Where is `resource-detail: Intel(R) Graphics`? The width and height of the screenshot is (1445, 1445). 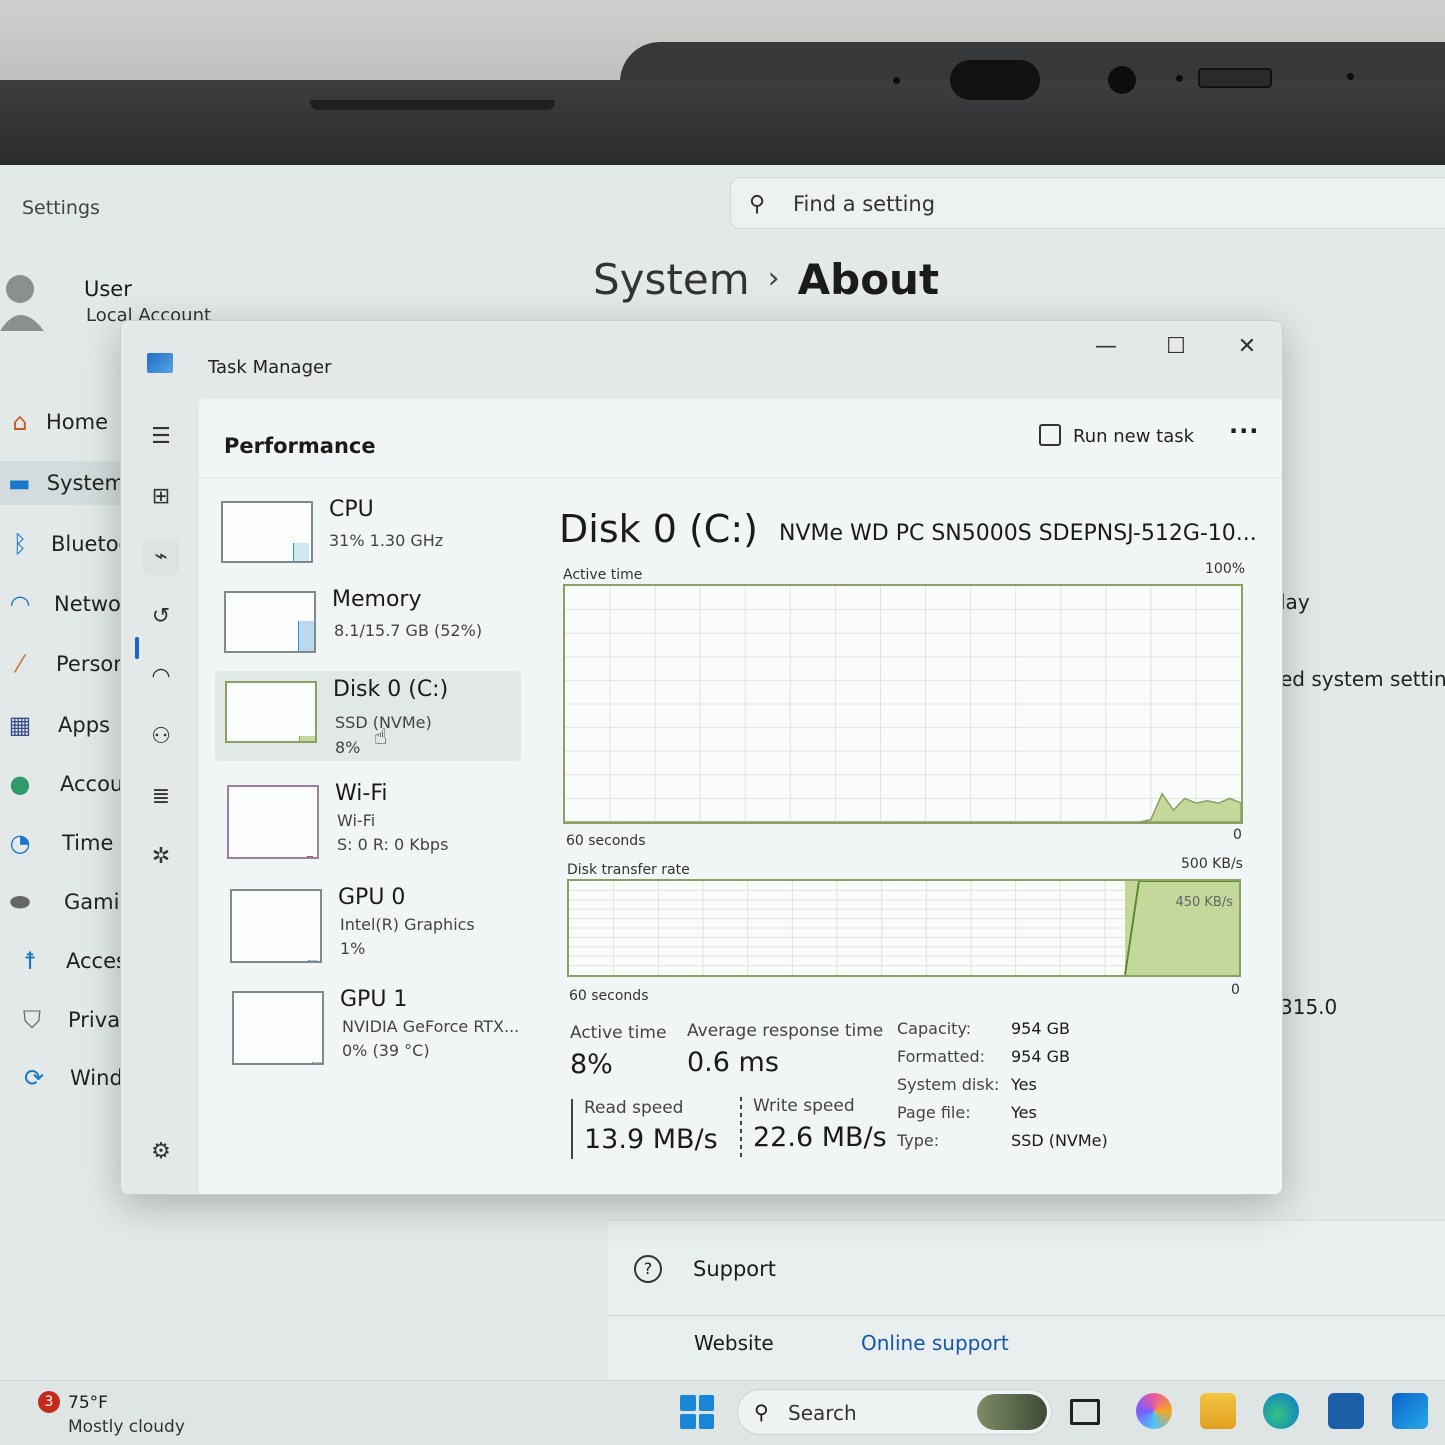 resource-detail: Intel(R) Graphics is located at coordinates (407, 924).